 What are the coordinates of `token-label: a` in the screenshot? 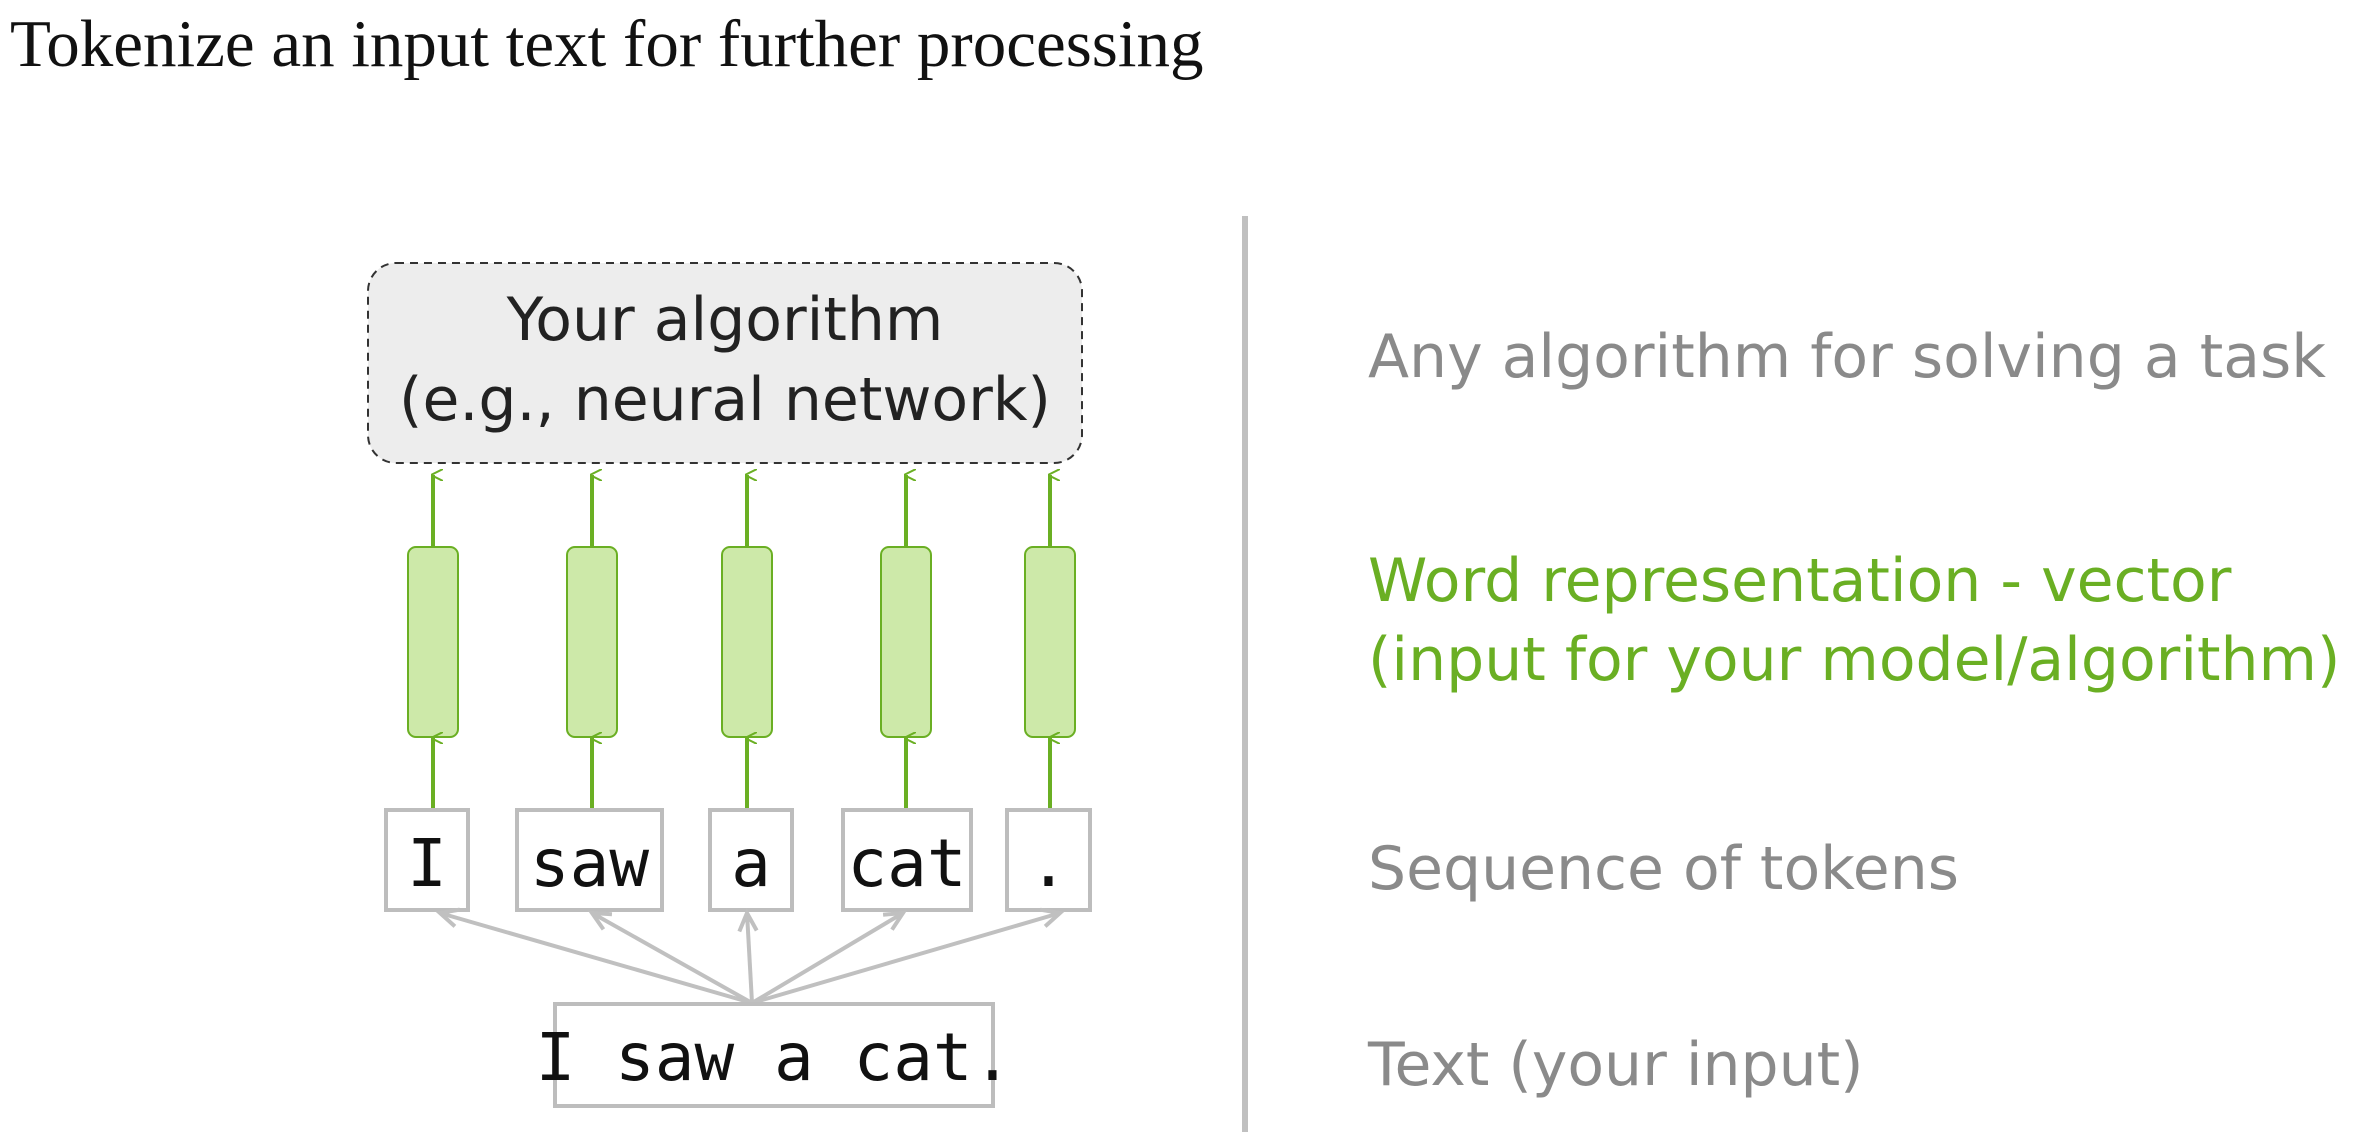 It's located at (751, 863).